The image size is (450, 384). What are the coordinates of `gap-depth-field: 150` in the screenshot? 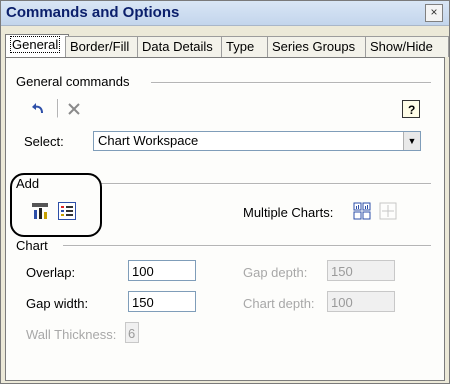 It's located at (361, 270).